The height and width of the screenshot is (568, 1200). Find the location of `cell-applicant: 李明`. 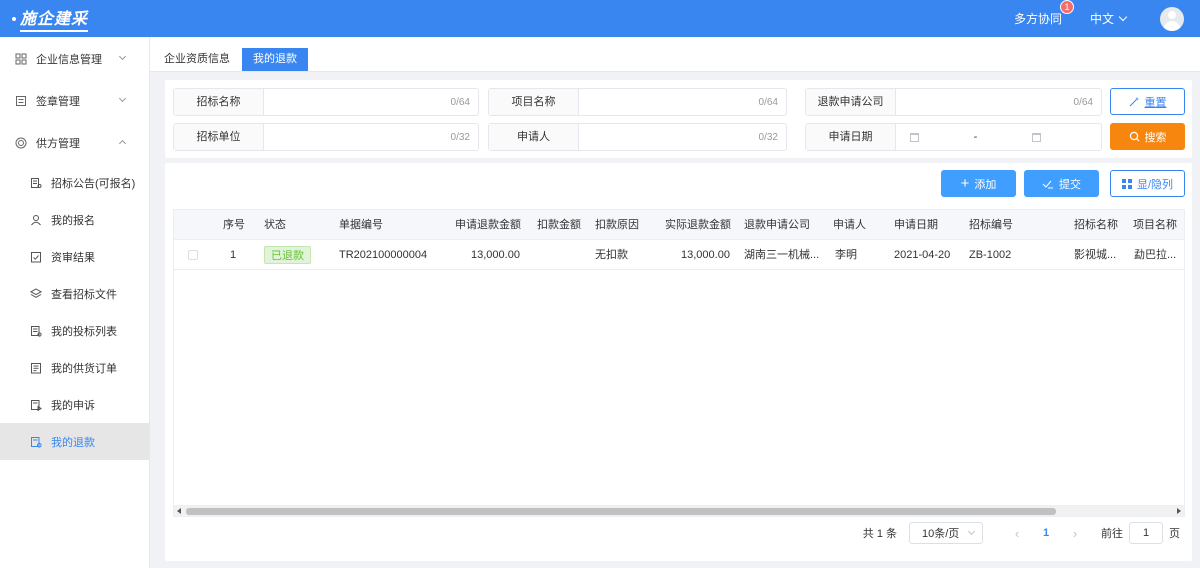

cell-applicant: 李明 is located at coordinates (846, 255).